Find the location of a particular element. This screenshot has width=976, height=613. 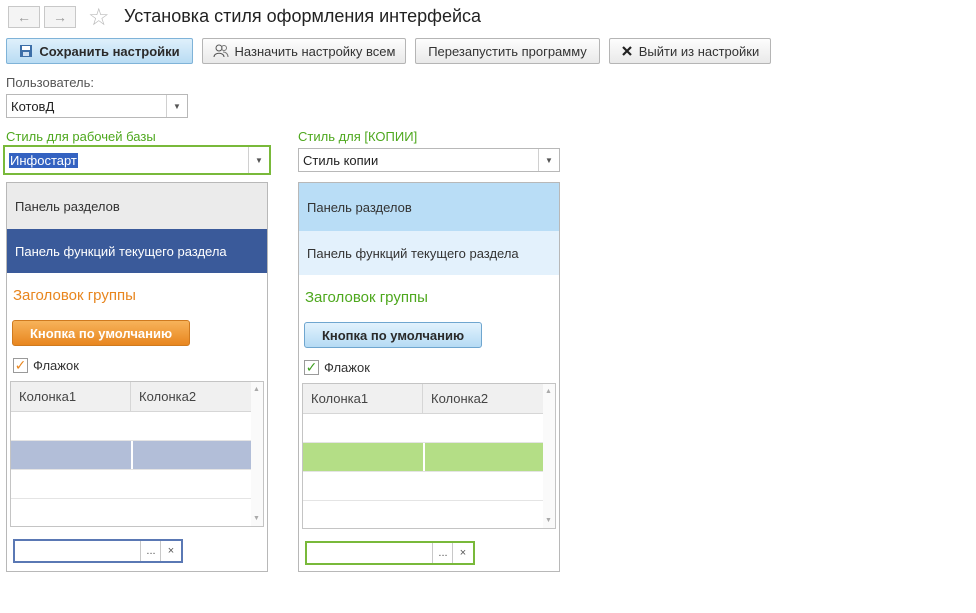

page-title: Установка стиля оформления интерфейса is located at coordinates (303, 16).